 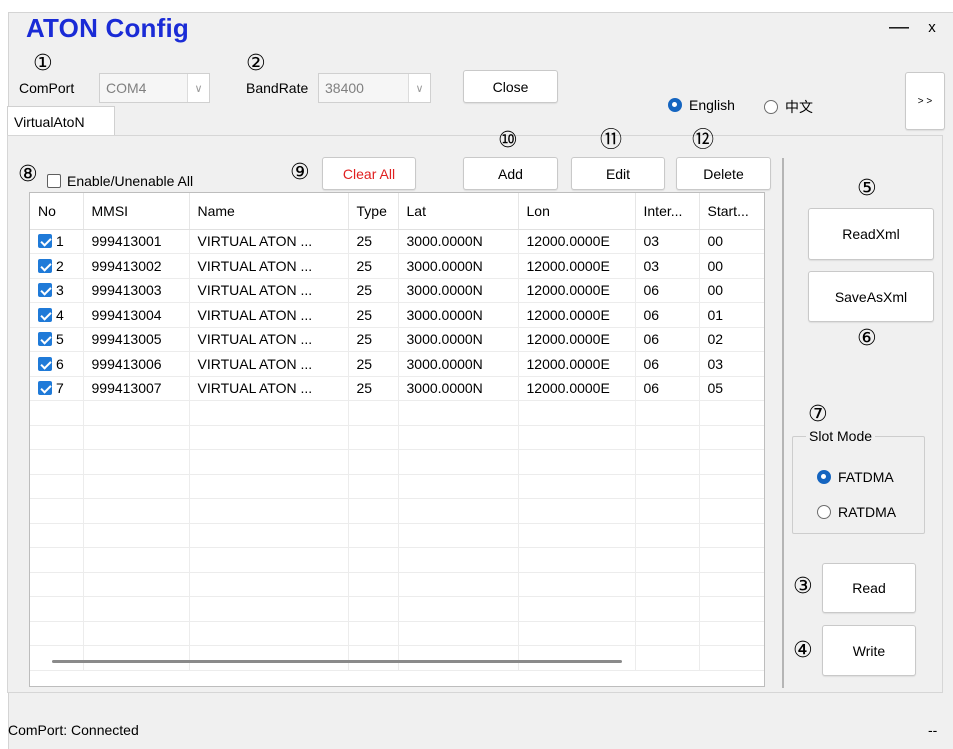 What do you see at coordinates (61, 121) in the screenshot?
I see `tab-virtualaton: VirtualAtoN` at bounding box center [61, 121].